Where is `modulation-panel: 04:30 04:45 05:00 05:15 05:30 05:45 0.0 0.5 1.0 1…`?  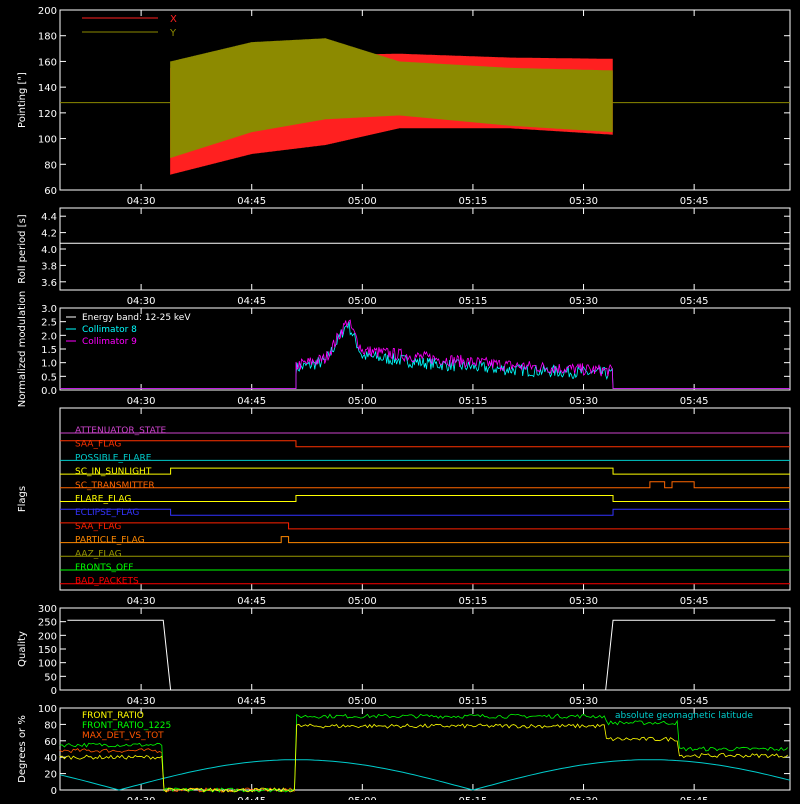
modulation-panel: 04:30 04:45 05:00 05:15 05:30 05:45 0.0 0.5 1.0 1… is located at coordinates (404, 349).